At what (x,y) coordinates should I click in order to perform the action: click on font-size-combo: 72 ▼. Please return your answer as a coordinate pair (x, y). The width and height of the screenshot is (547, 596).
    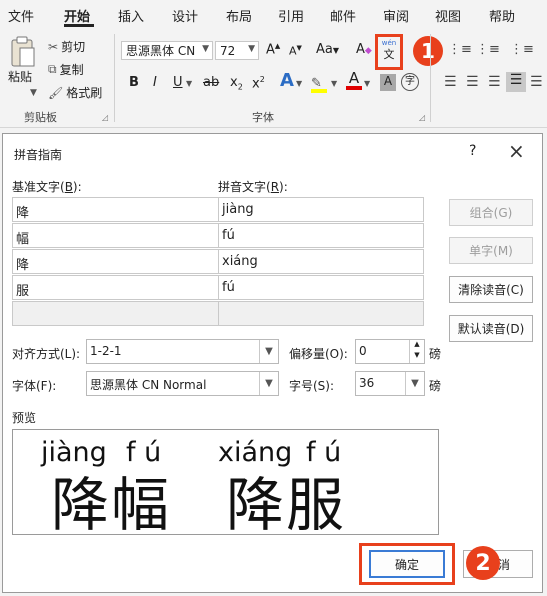
    Looking at the image, I should click on (237, 50).